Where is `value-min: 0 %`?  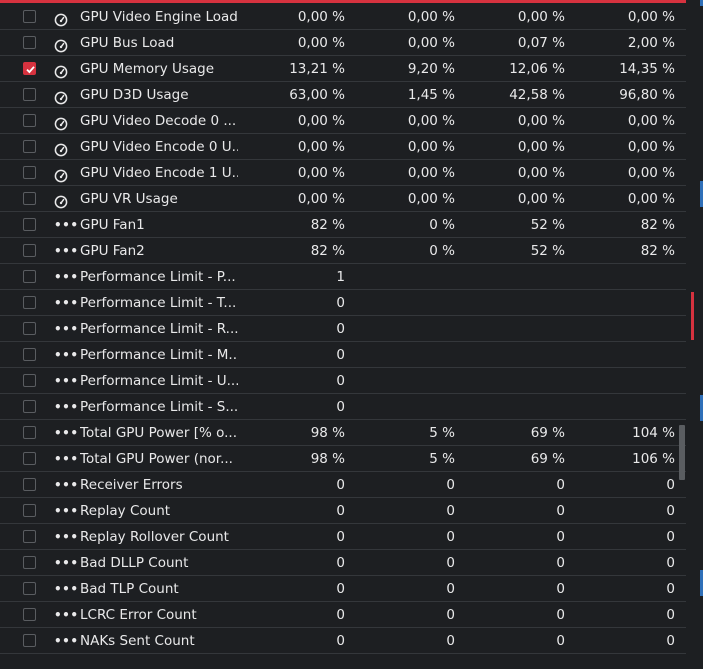
value-min: 0 % is located at coordinates (442, 251).